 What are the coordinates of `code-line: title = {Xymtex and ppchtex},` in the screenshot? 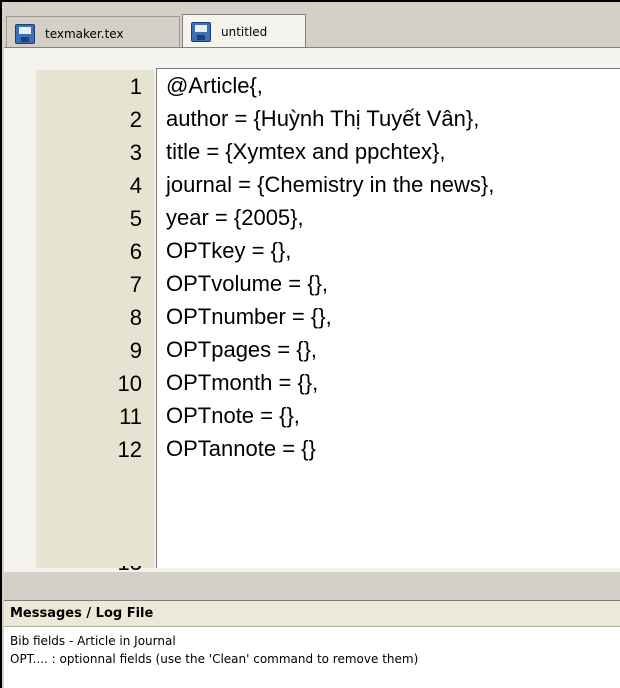 It's located at (388, 151).